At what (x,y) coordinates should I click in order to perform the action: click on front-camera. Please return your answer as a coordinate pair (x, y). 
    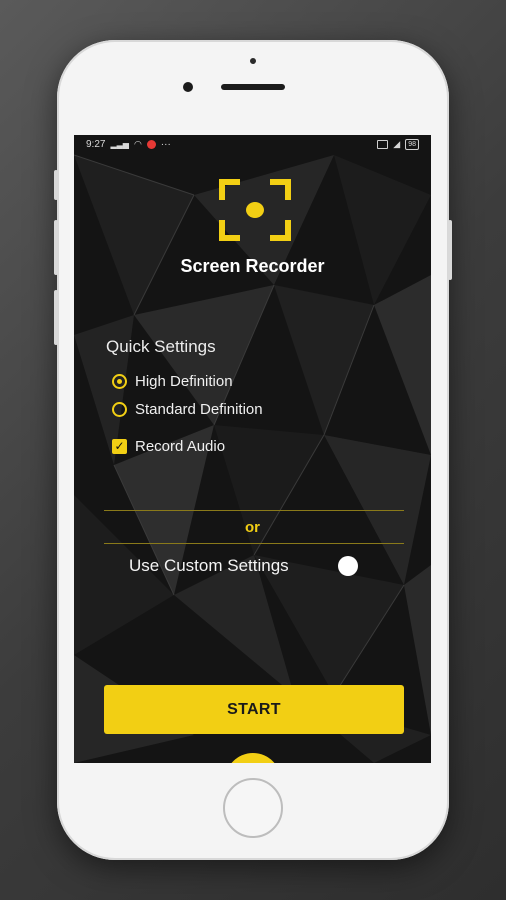
    Looking at the image, I should click on (188, 87).